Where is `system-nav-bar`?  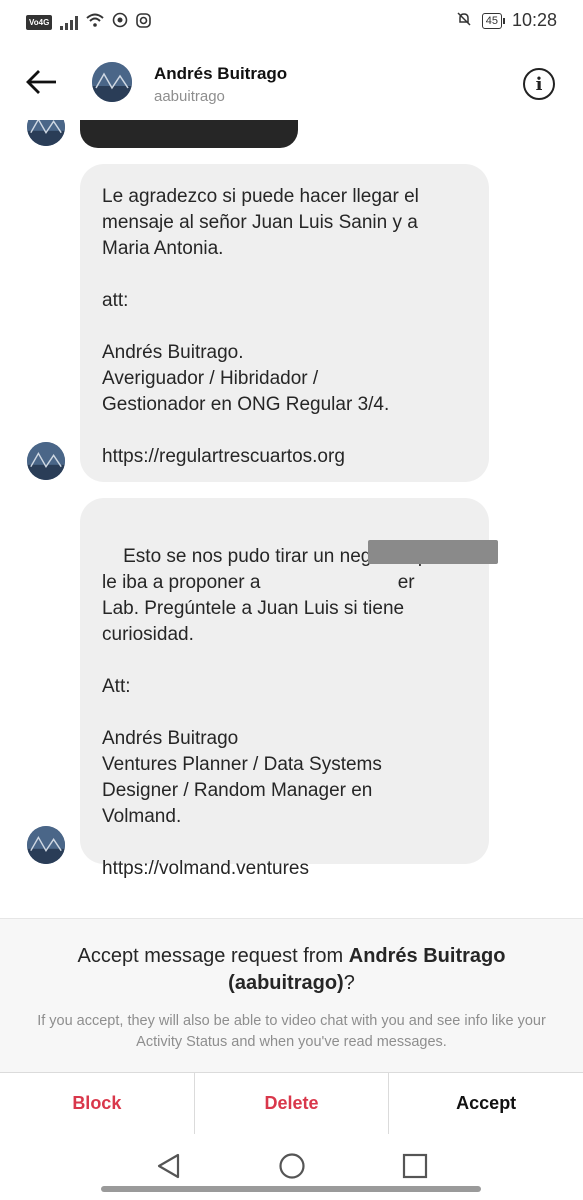
system-nav-bar is located at coordinates (291, 1167).